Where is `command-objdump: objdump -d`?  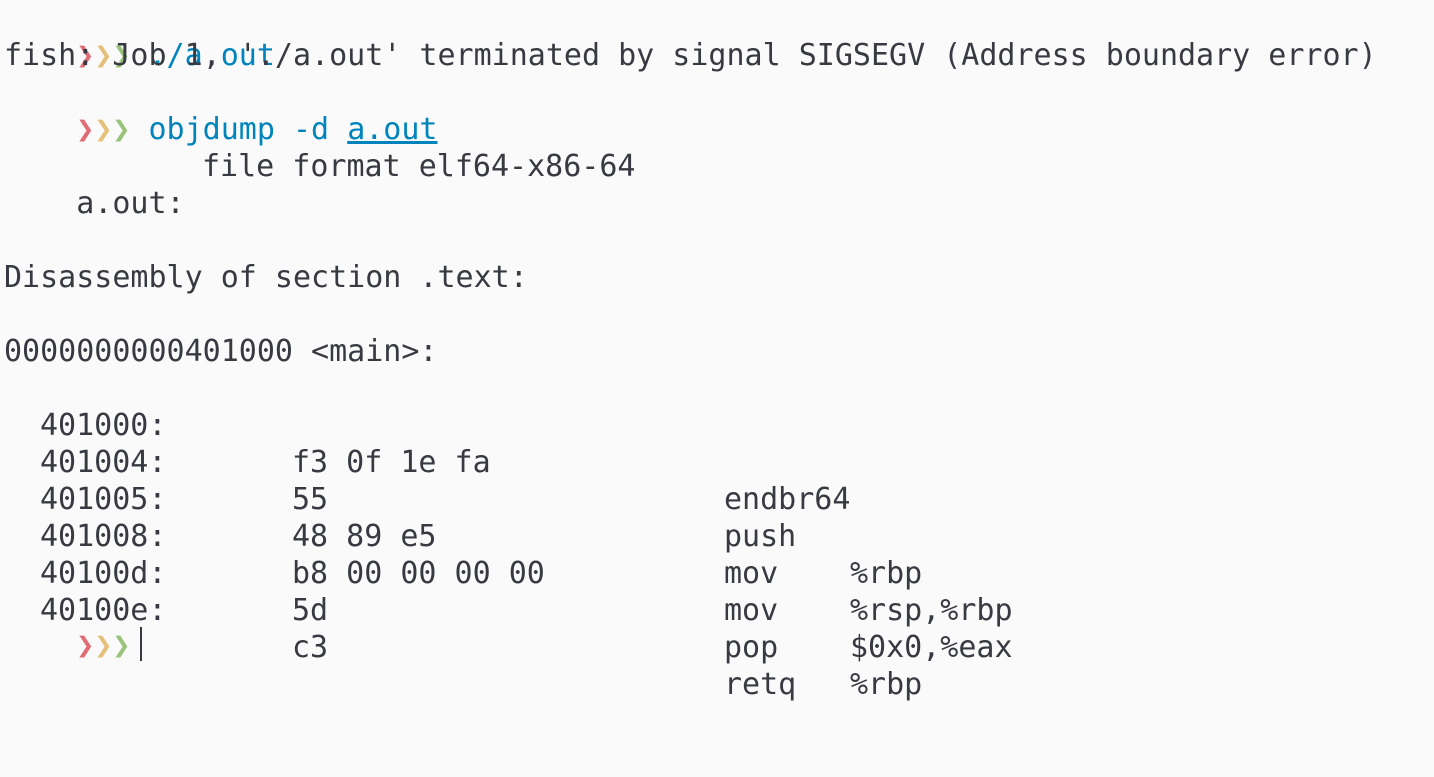 command-objdump: objdump -d is located at coordinates (239, 129).